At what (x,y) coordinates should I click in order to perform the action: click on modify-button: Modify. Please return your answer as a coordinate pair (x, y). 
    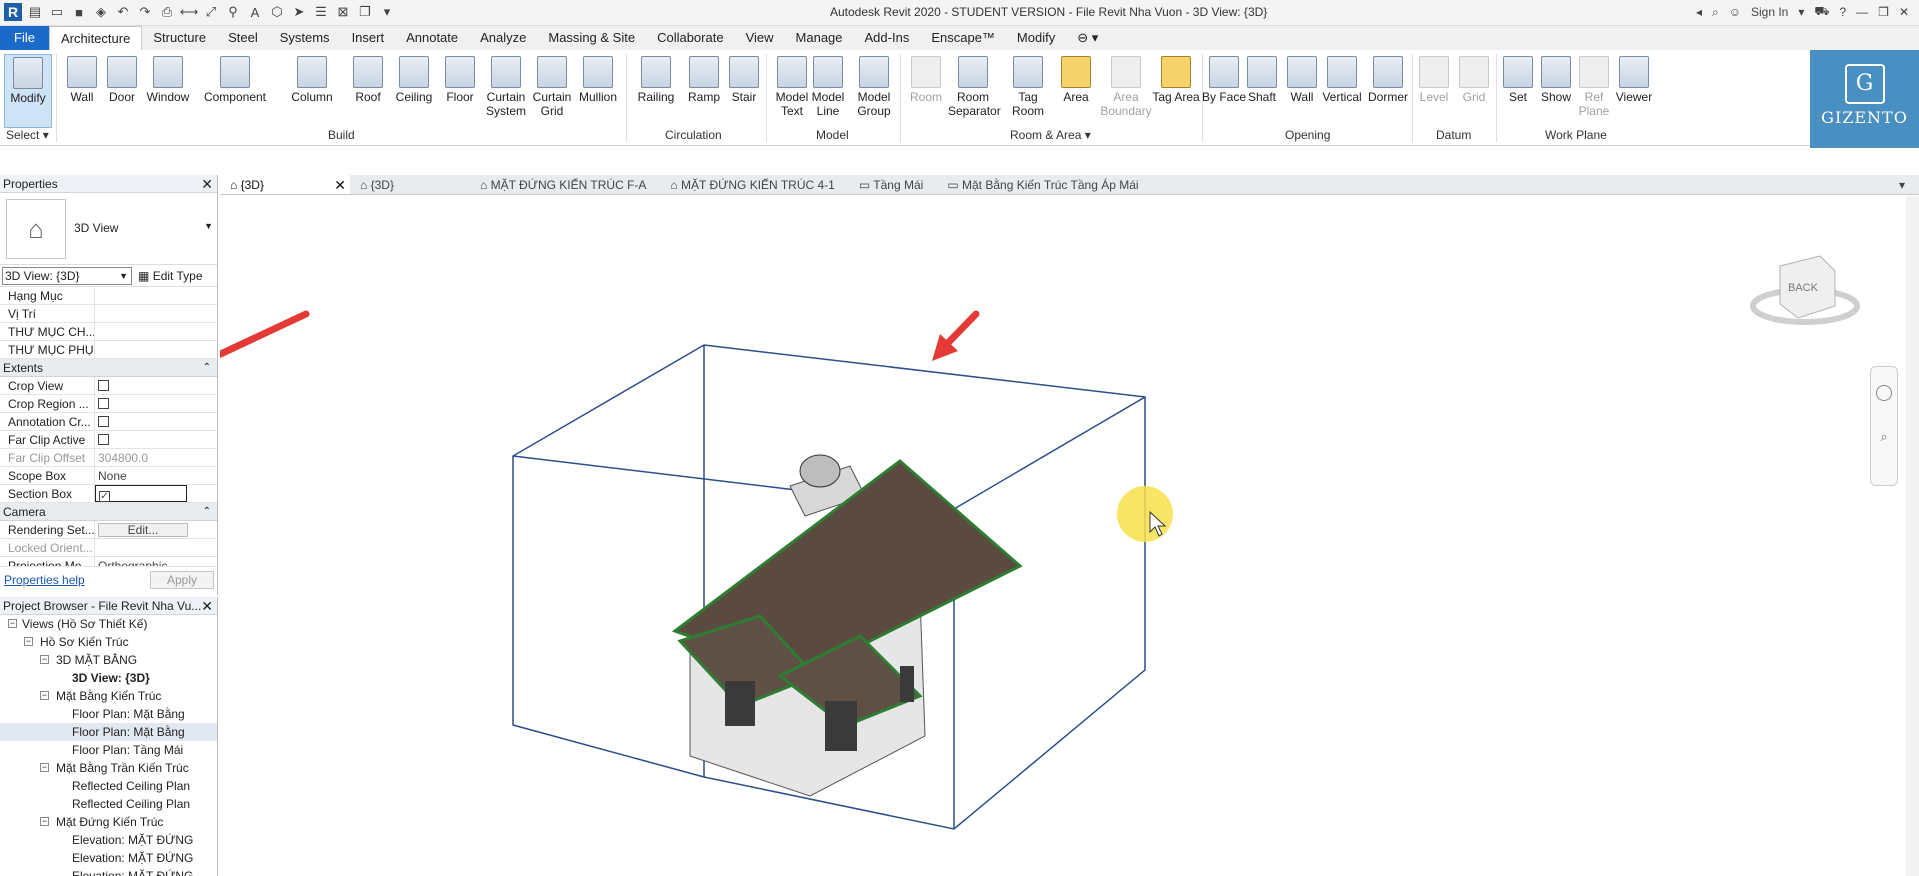
    Looking at the image, I should click on (28, 91).